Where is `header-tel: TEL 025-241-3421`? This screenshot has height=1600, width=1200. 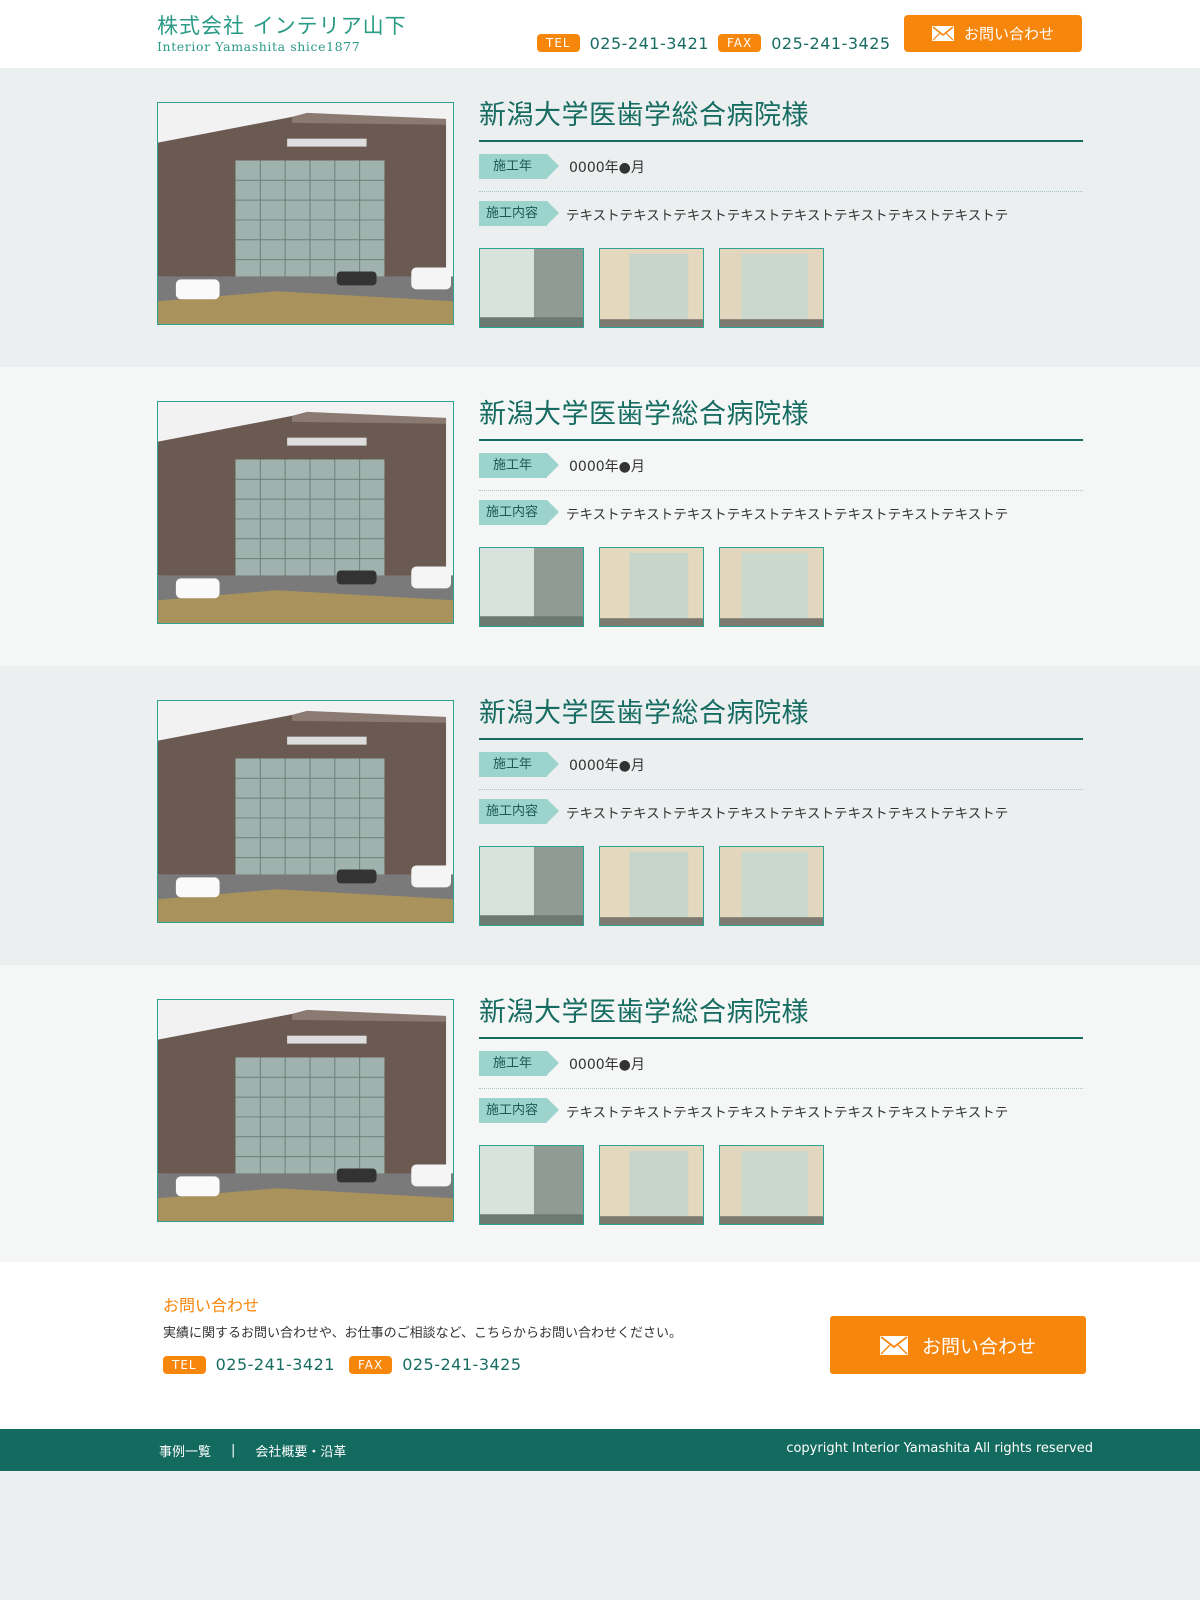 header-tel: TEL 025-241-3421 is located at coordinates (623, 43).